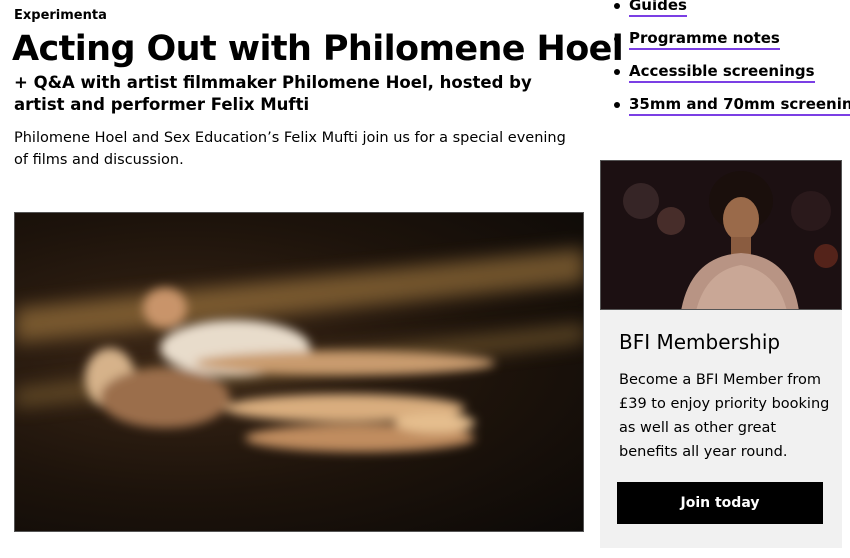 This screenshot has width=850, height=558. I want to click on join-today-button: Join today, so click(720, 503).